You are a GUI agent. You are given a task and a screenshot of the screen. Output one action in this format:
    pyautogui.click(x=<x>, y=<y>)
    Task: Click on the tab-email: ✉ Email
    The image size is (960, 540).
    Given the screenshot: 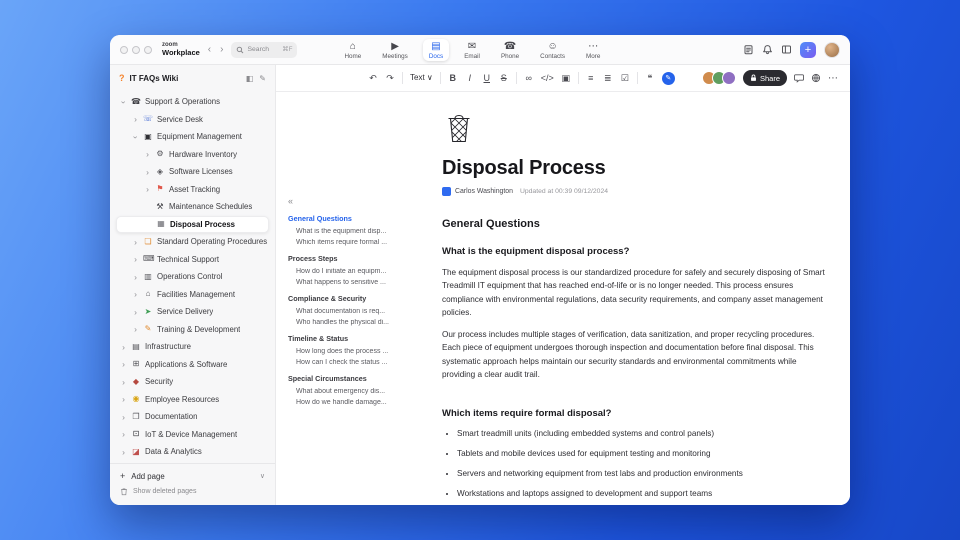 What is the action you would take?
    pyautogui.click(x=472, y=50)
    